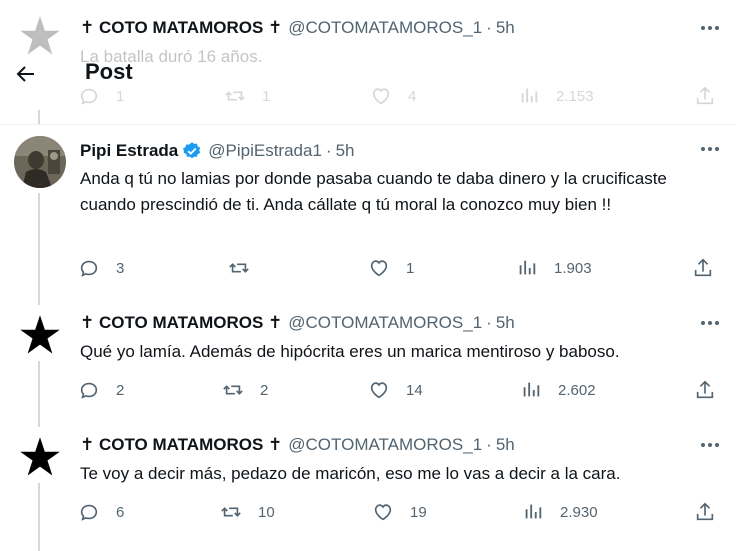 The height and width of the screenshot is (551, 736). I want to click on like-button: 14, so click(395, 390).